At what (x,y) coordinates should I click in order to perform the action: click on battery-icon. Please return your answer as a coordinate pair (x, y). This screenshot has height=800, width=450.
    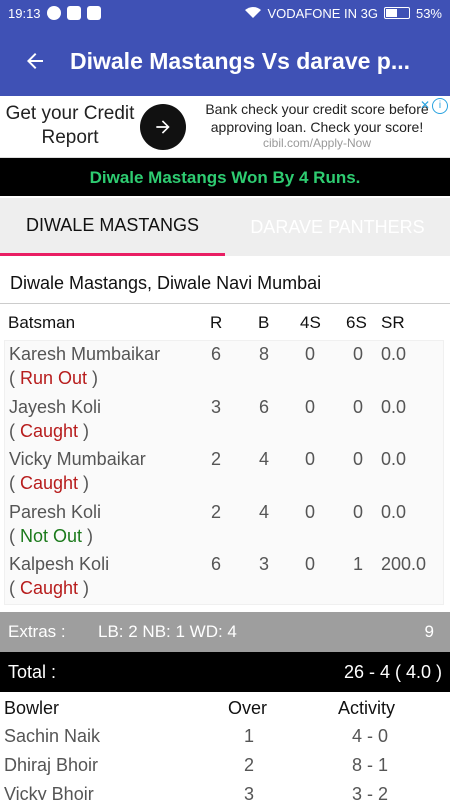
    Looking at the image, I should click on (396, 13).